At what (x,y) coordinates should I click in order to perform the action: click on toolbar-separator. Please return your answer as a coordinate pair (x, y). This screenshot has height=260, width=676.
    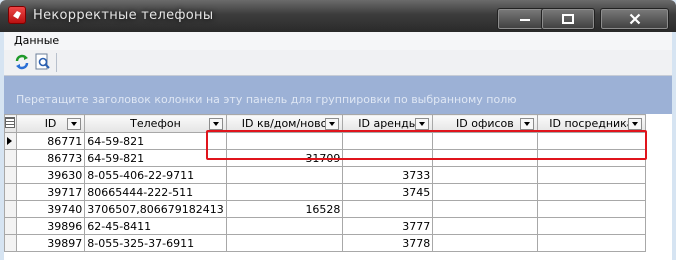
    Looking at the image, I should click on (56, 62).